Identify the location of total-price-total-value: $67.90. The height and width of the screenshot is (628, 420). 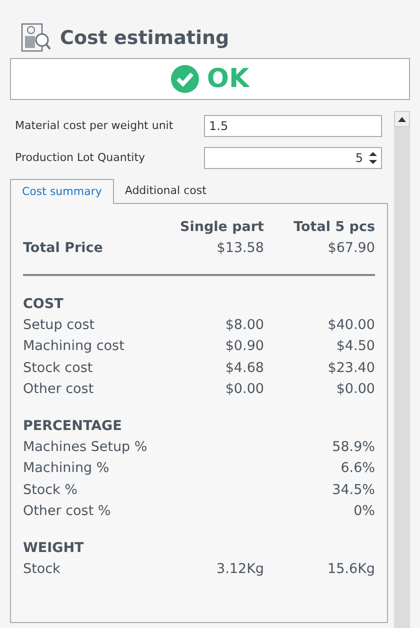
(351, 248).